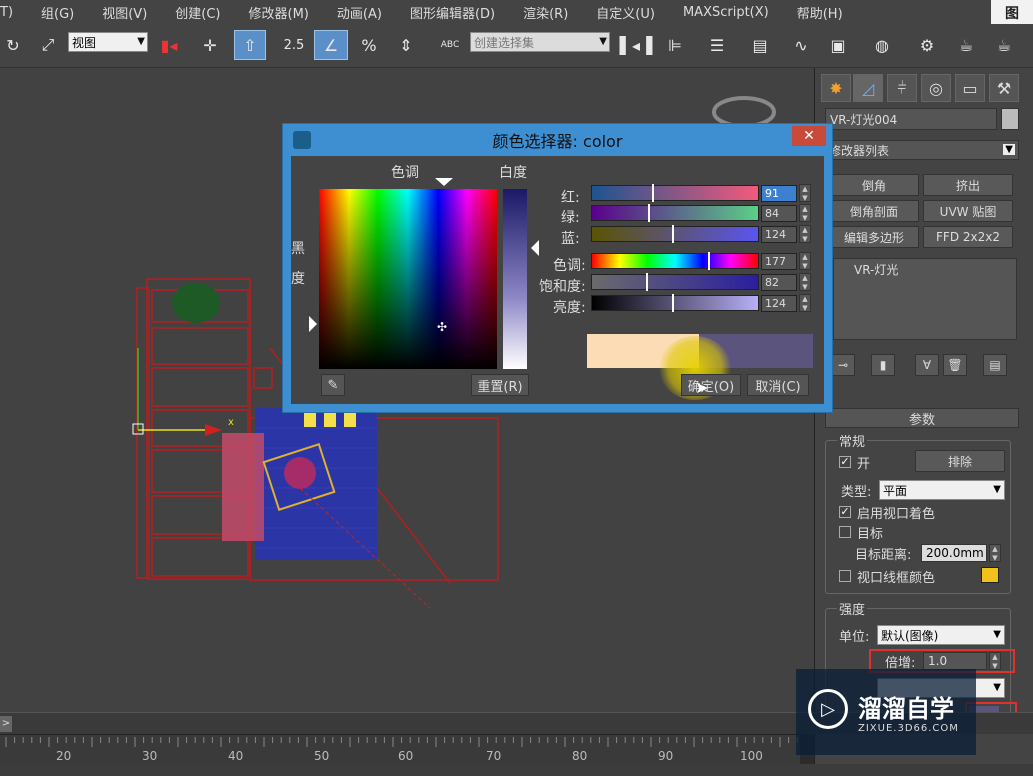 Image resolution: width=1033 pixels, height=776 pixels. I want to click on utilities-tab-icon: ⚒, so click(1004, 88).